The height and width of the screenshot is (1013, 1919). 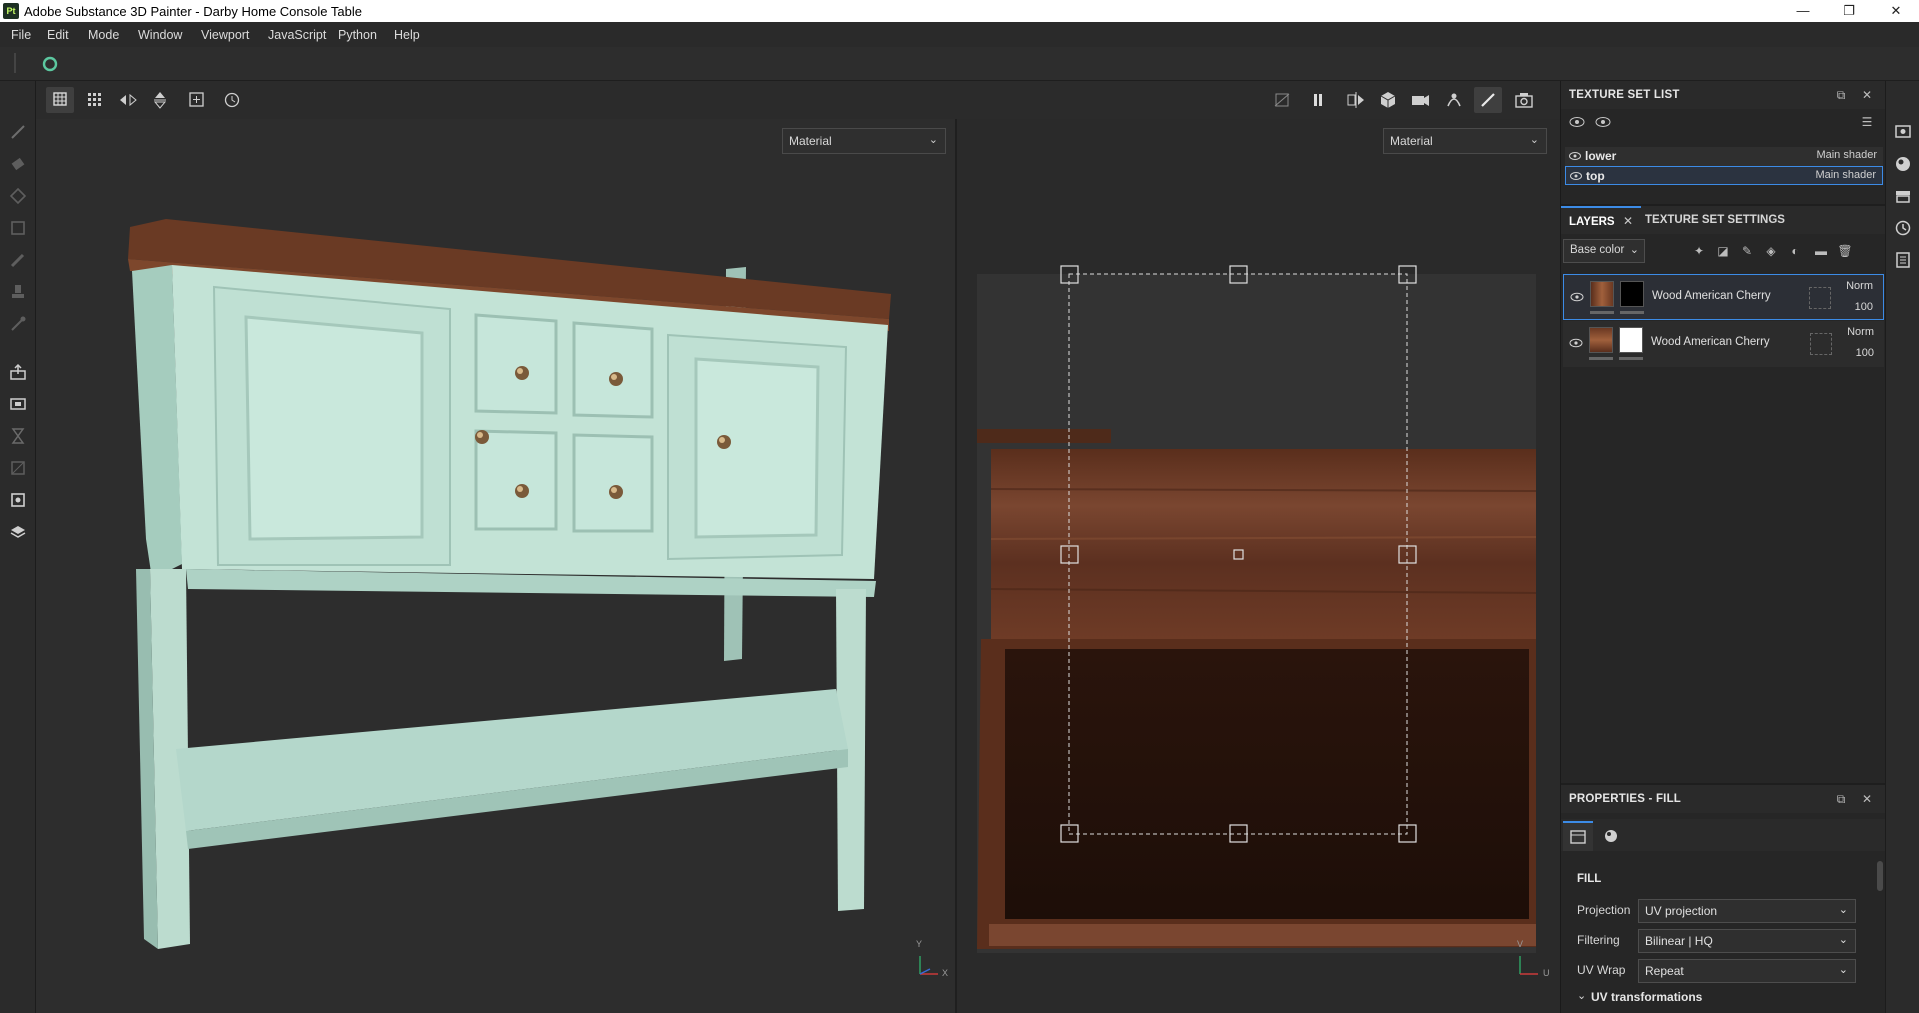 What do you see at coordinates (18, 228) in the screenshot?
I see `geometry-mask-icon` at bounding box center [18, 228].